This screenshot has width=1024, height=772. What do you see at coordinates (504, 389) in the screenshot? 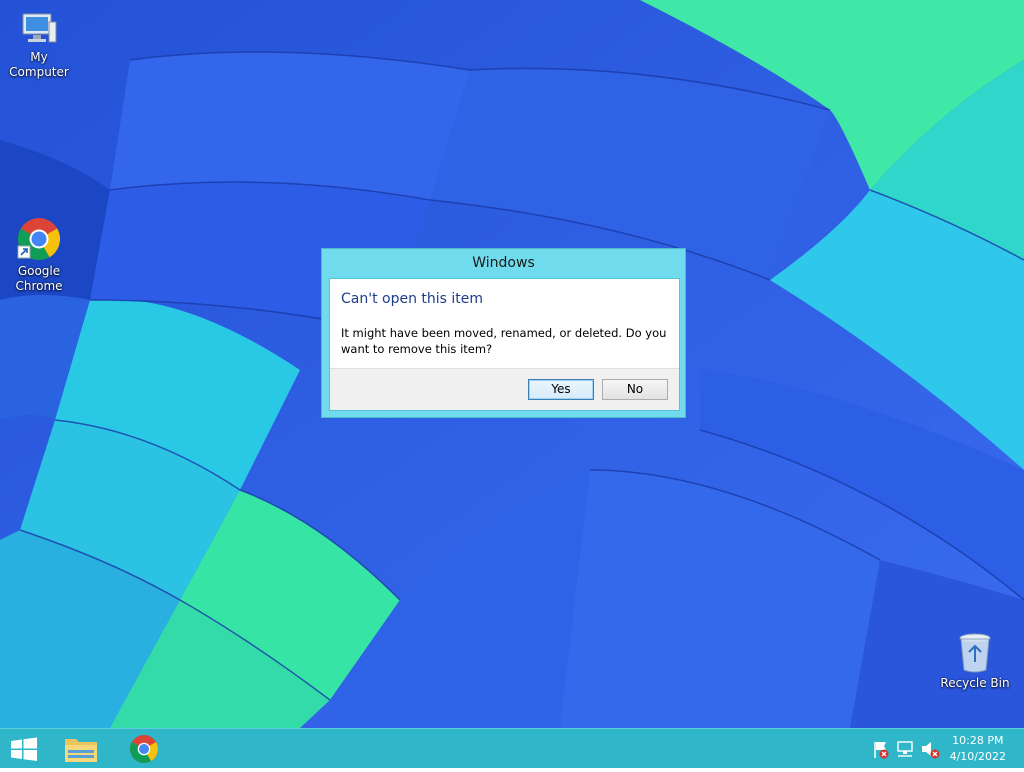
I see `dialog-button-strip: Yes No` at bounding box center [504, 389].